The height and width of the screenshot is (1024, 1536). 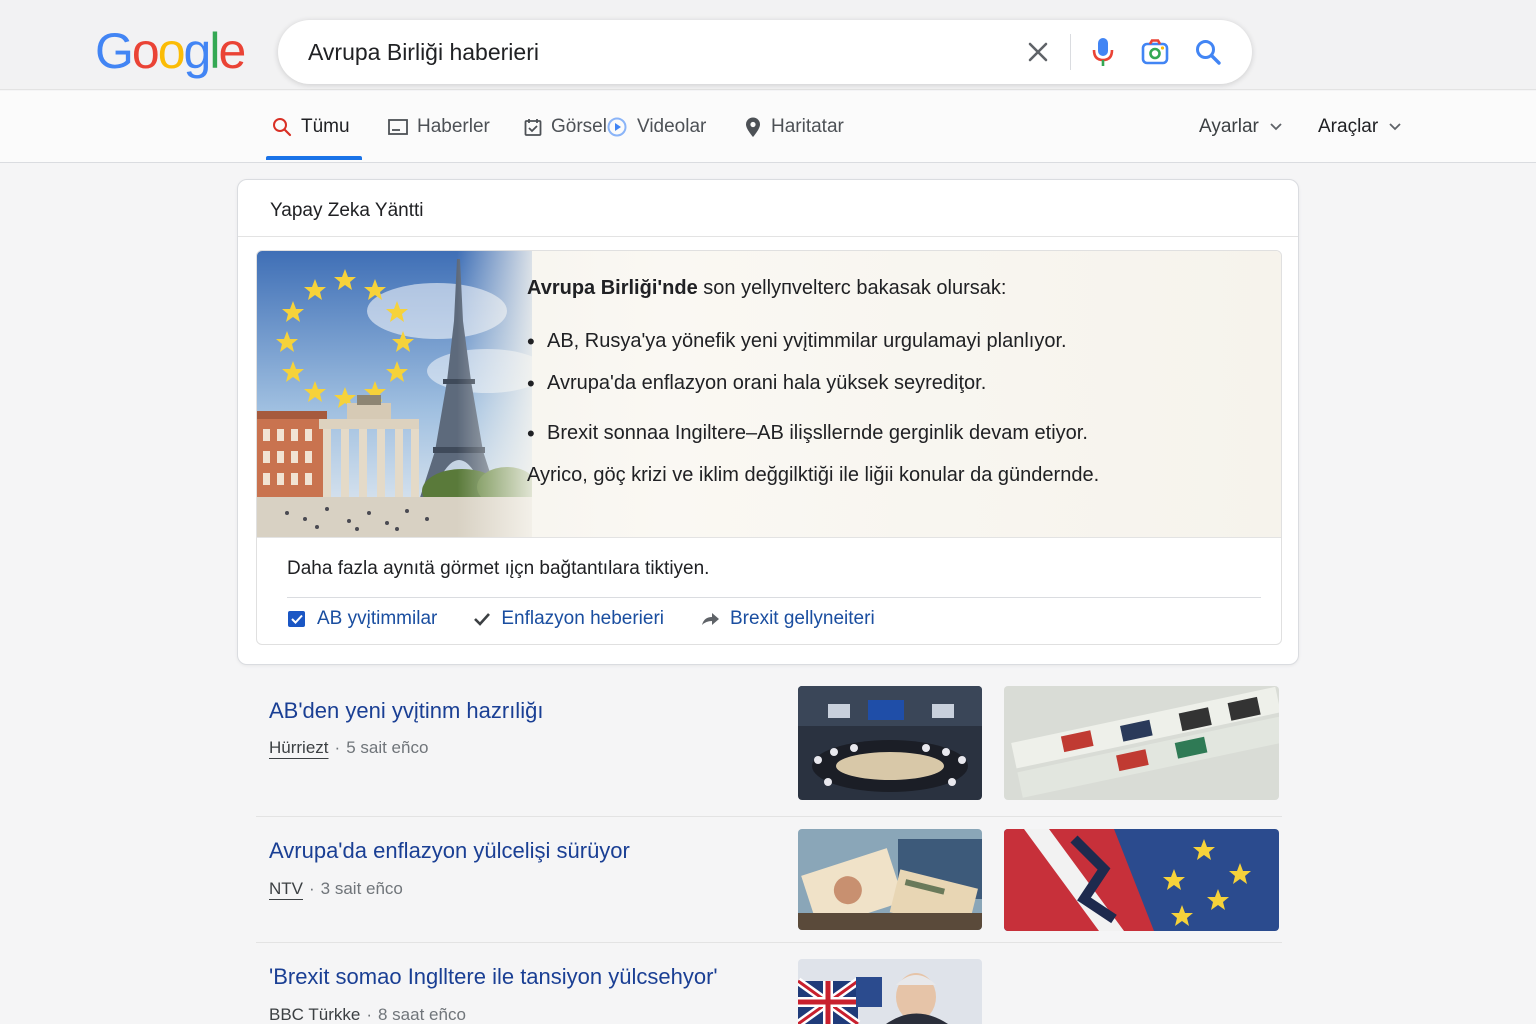 What do you see at coordinates (533, 127) in the screenshot?
I see `image-icon` at bounding box center [533, 127].